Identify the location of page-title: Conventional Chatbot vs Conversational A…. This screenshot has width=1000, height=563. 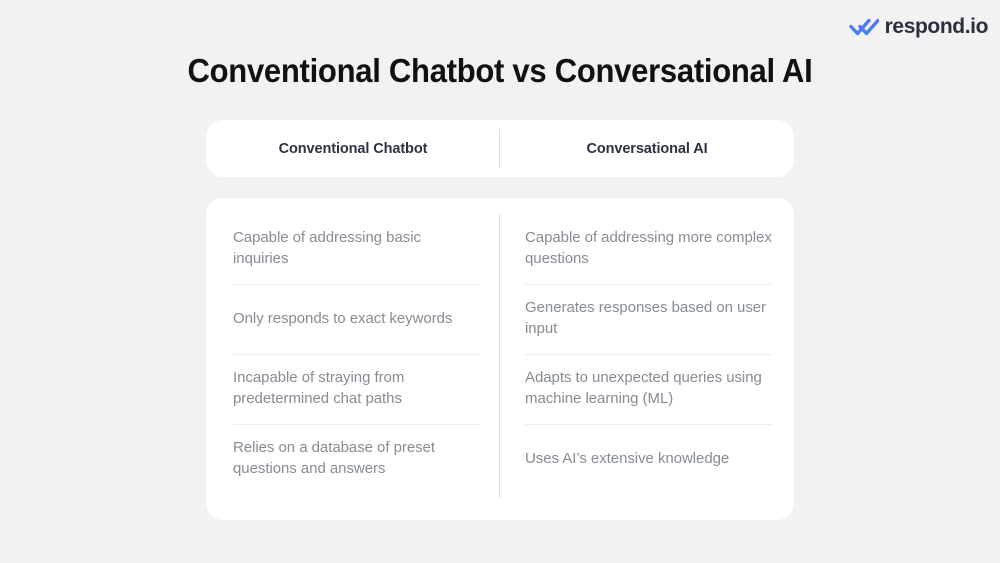
(500, 70).